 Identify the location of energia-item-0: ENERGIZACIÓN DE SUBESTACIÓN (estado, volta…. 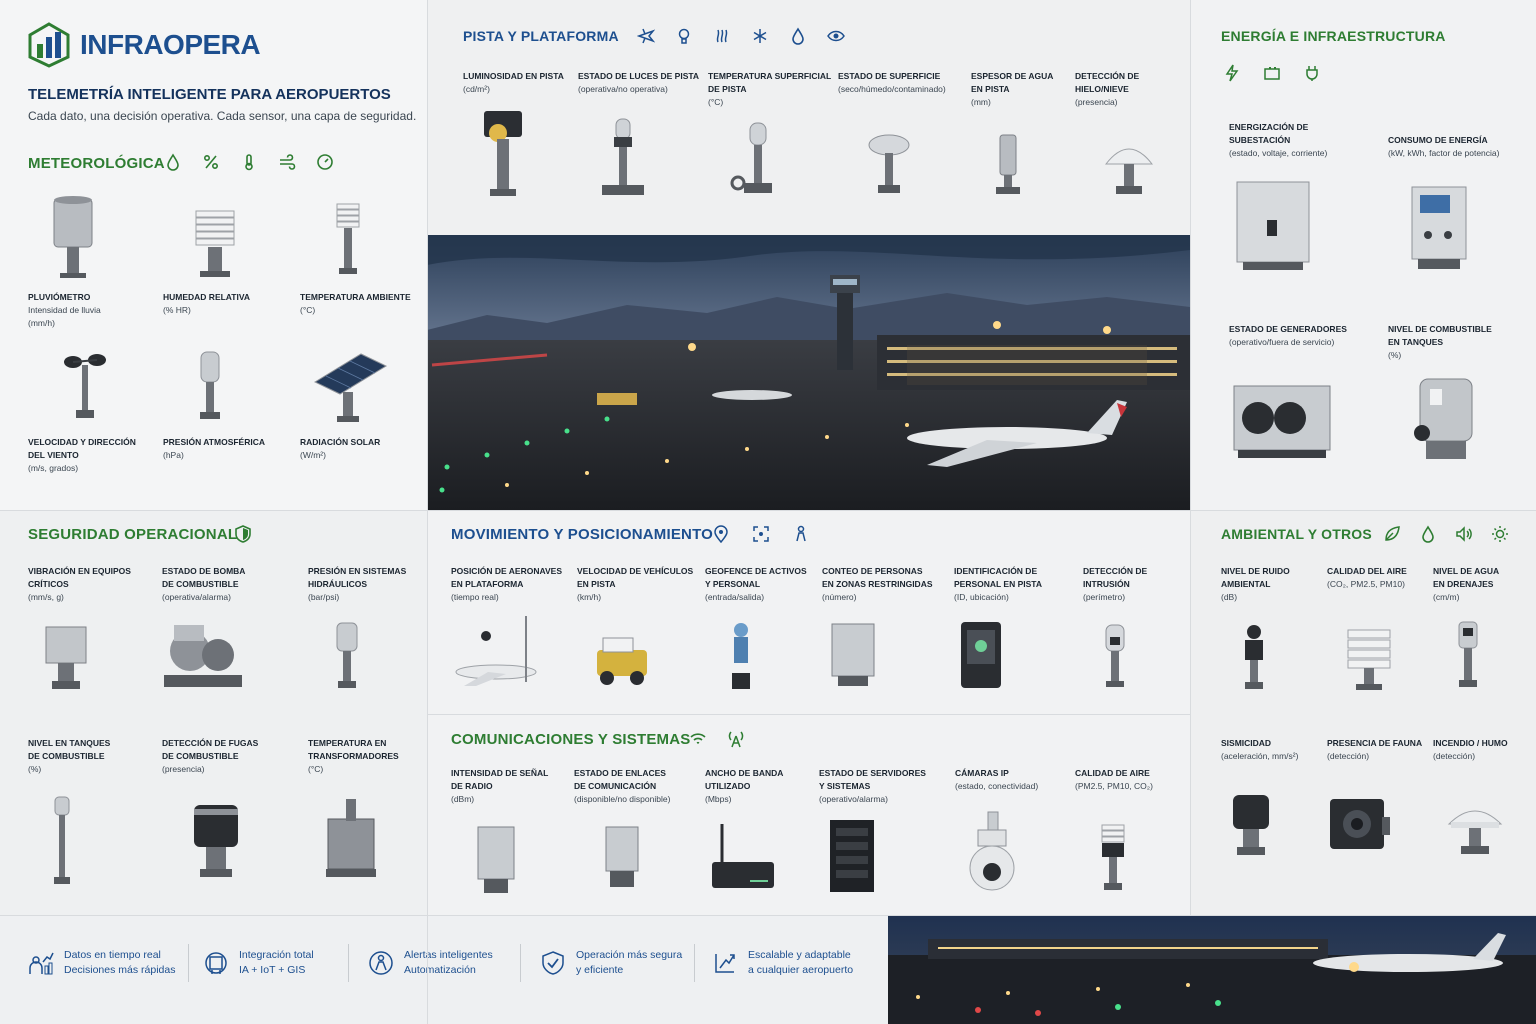
(1278, 140).